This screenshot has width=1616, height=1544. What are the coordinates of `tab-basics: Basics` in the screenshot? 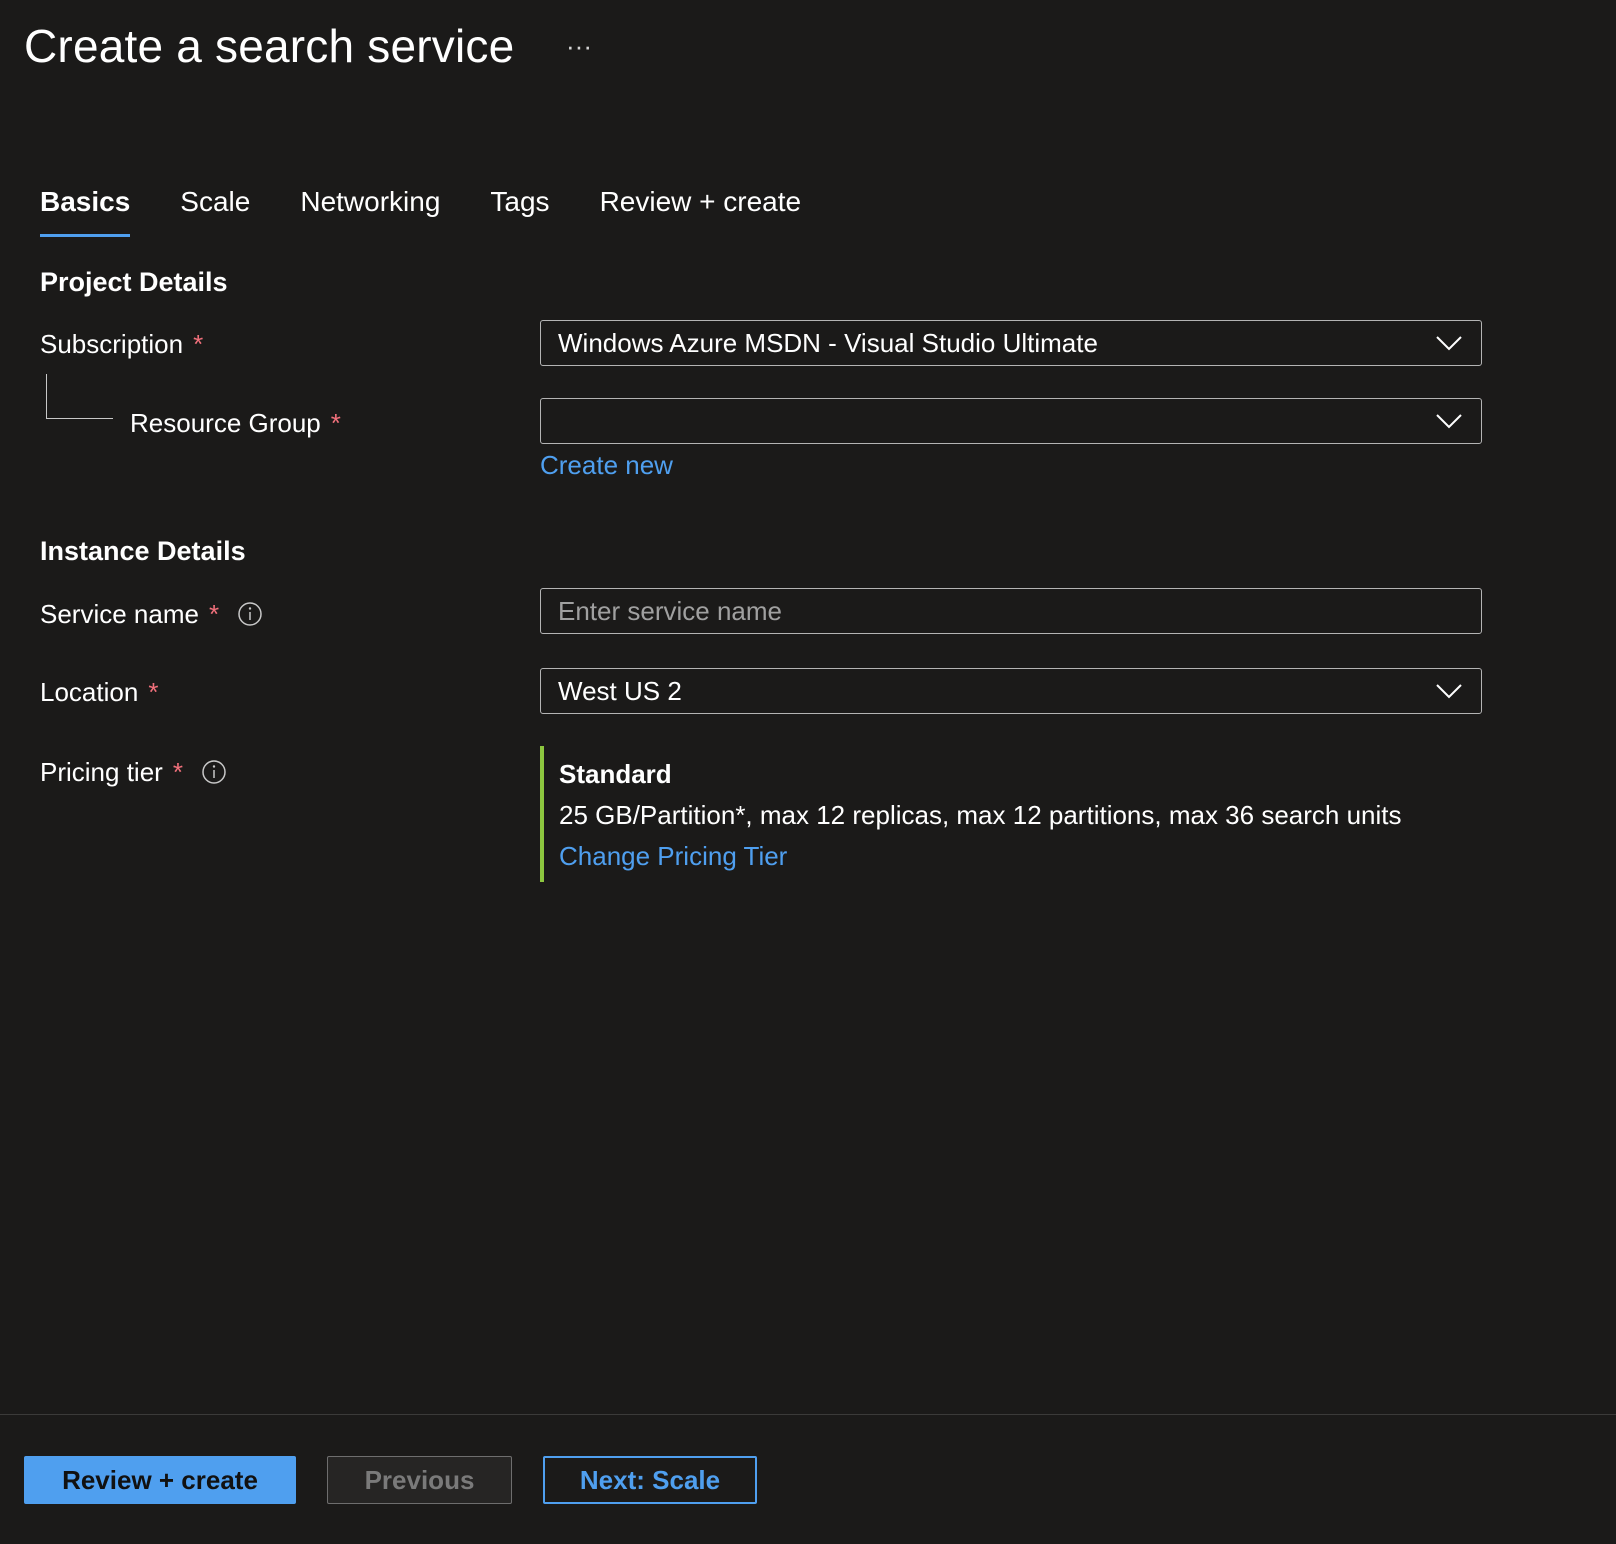 It's located at (85, 210).